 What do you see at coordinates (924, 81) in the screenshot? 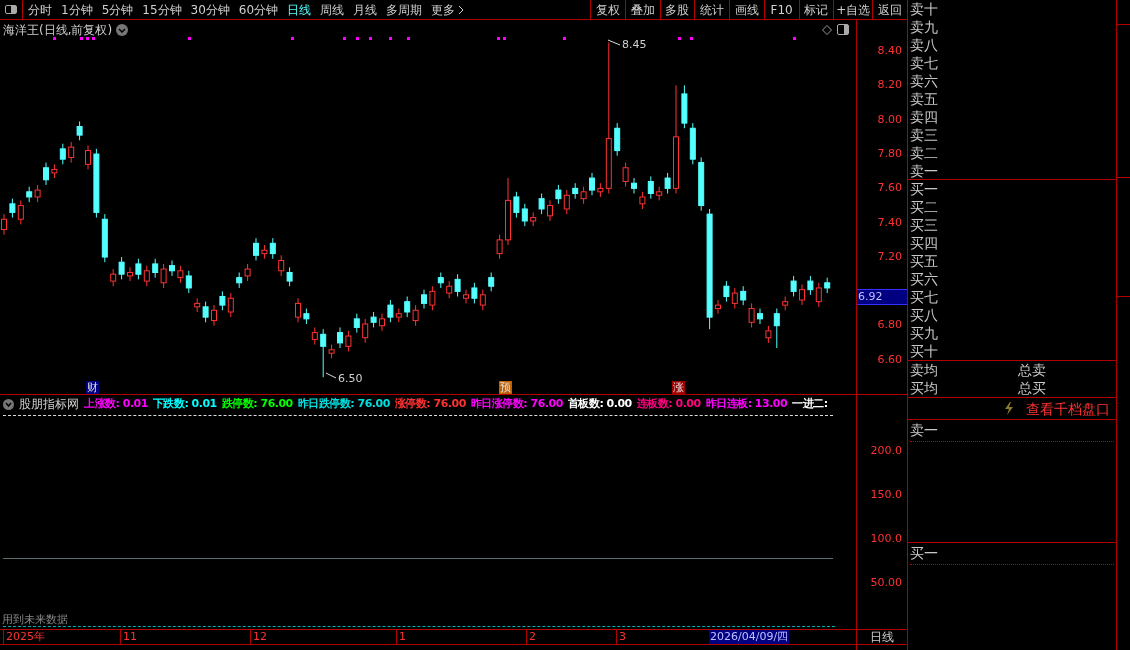
I see `ask-level-label: 卖六` at bounding box center [924, 81].